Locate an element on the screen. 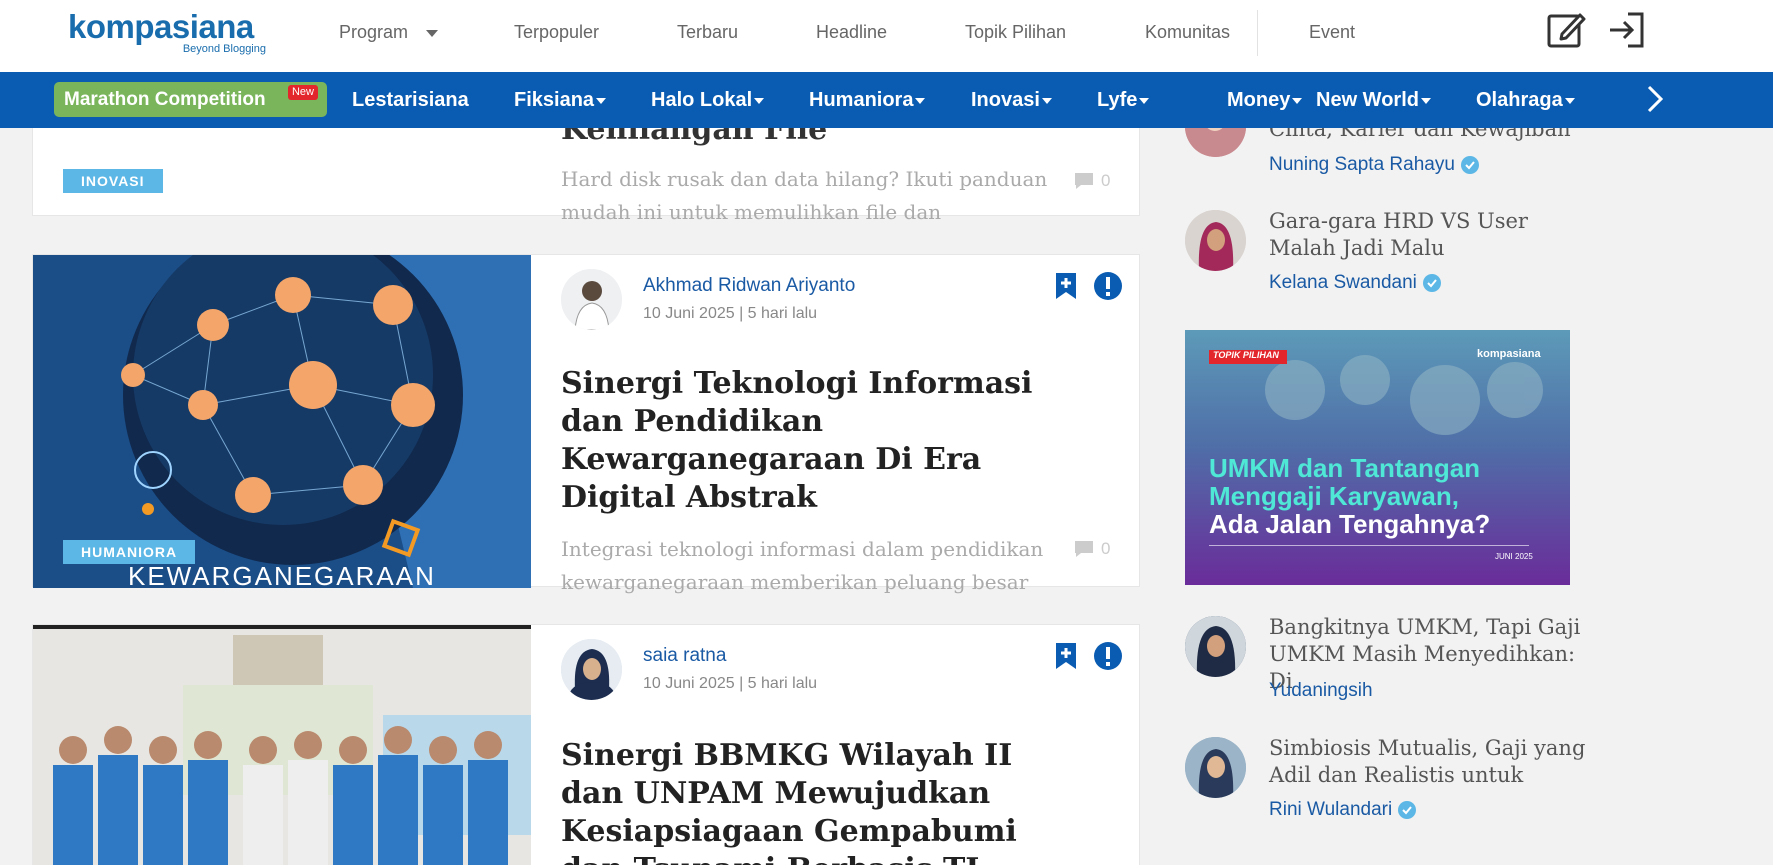 This screenshot has height=865, width=1773. category-halo-lokal-label: Halo Lokal is located at coordinates (702, 100).